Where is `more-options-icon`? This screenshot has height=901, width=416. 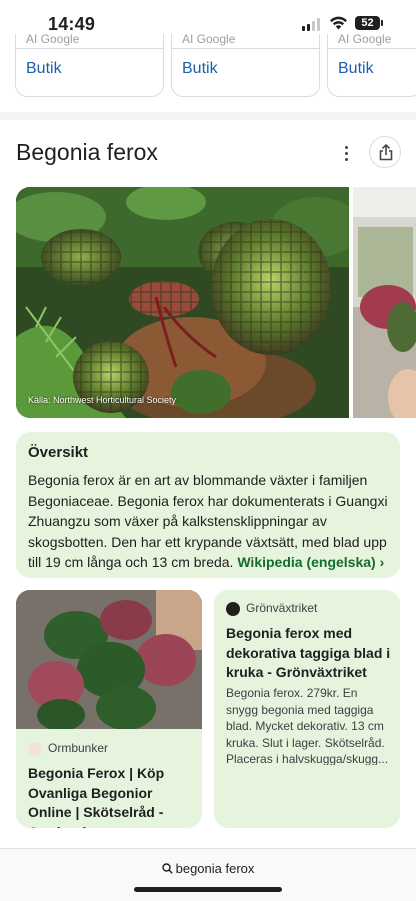
more-options-icon is located at coordinates (347, 154).